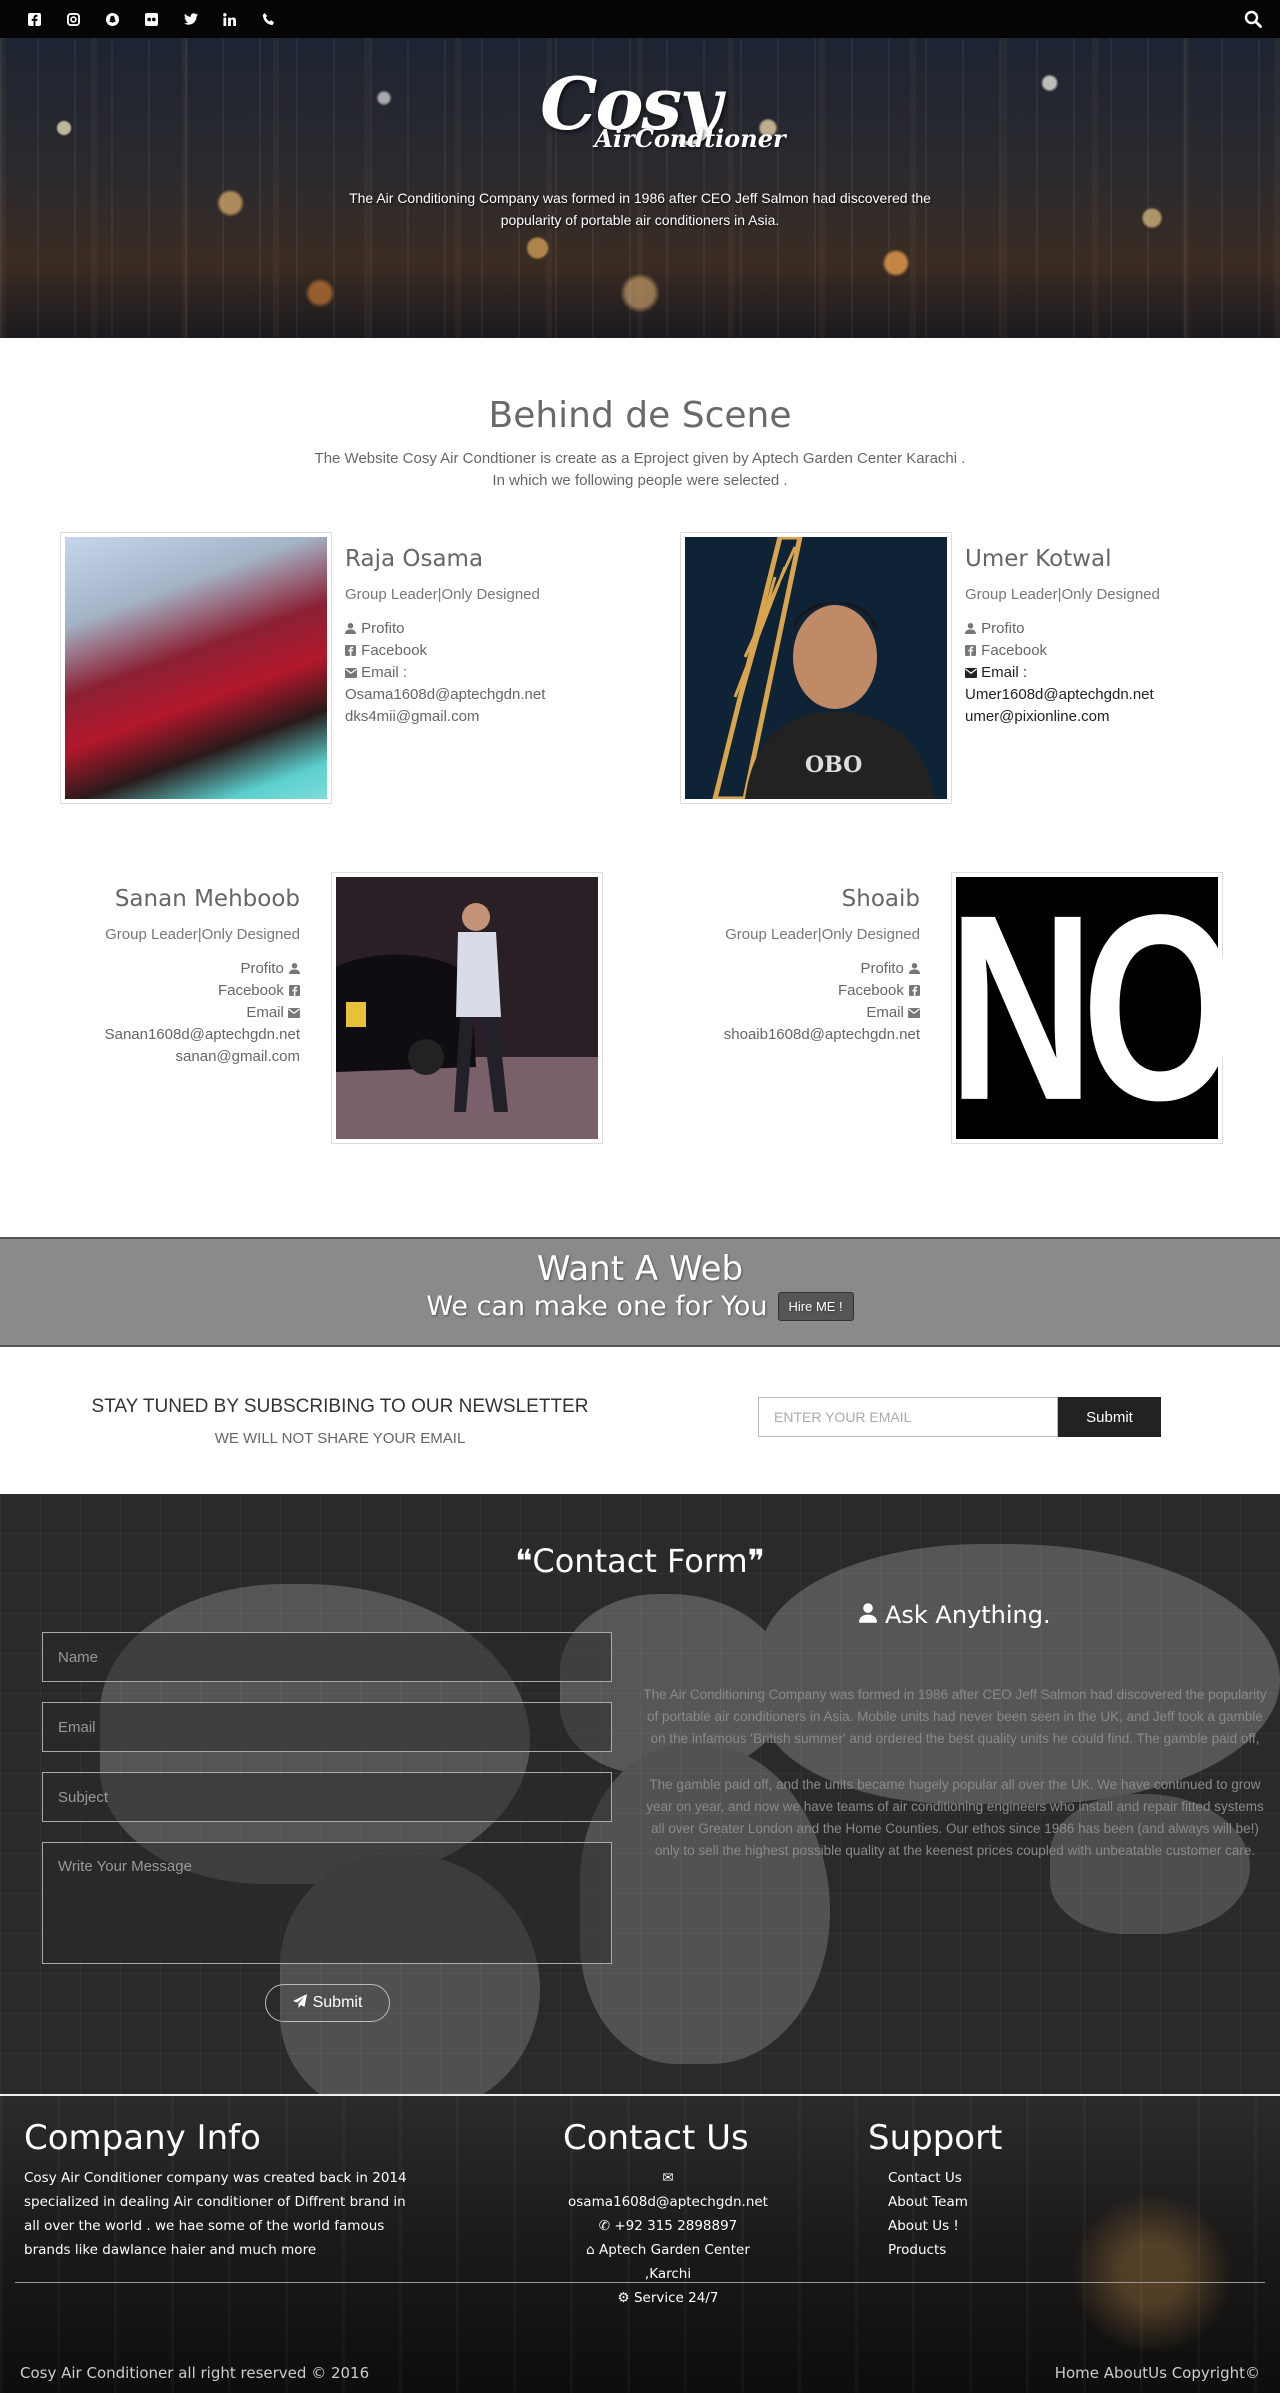  I want to click on snapchat-icon, so click(112, 19).